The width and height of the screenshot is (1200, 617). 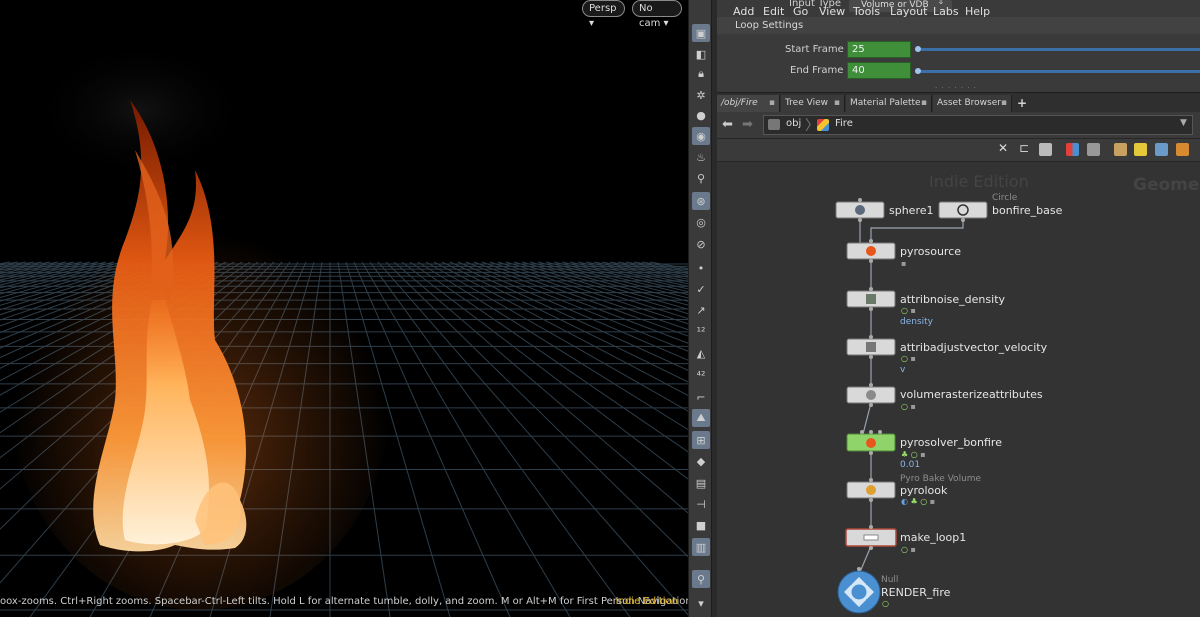 What do you see at coordinates (701, 222) in the screenshot?
I see `visibility-icon: ◎` at bounding box center [701, 222].